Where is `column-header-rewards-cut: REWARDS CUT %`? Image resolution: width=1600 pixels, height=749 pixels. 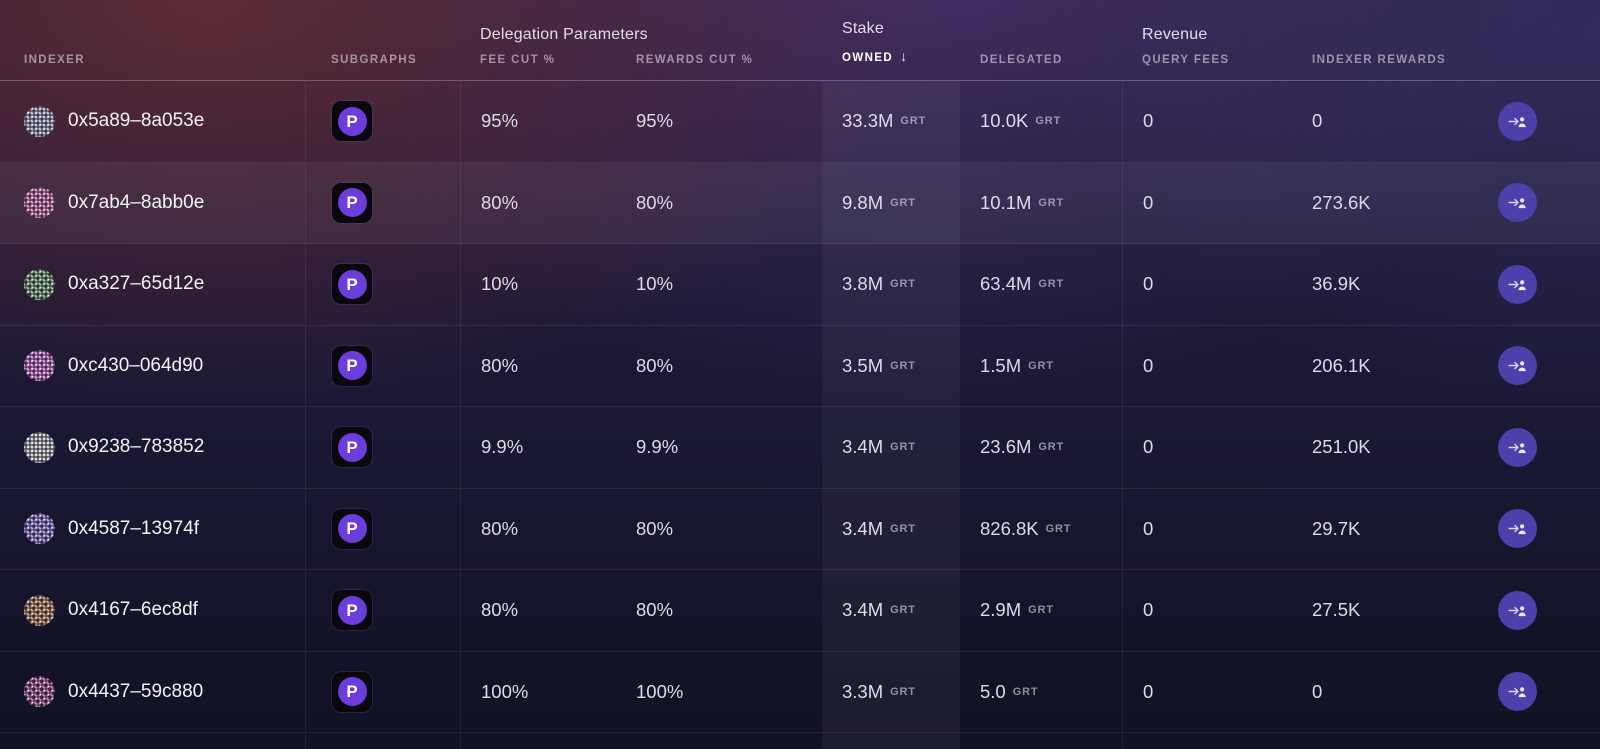
column-header-rewards-cut: REWARDS CUT % is located at coordinates (719, 40).